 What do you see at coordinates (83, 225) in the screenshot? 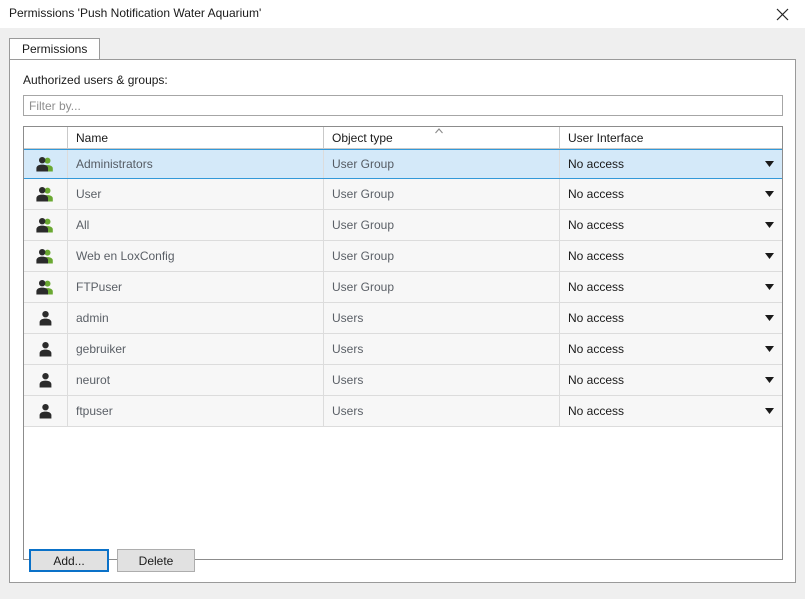
I see `row-name-label: All` at bounding box center [83, 225].